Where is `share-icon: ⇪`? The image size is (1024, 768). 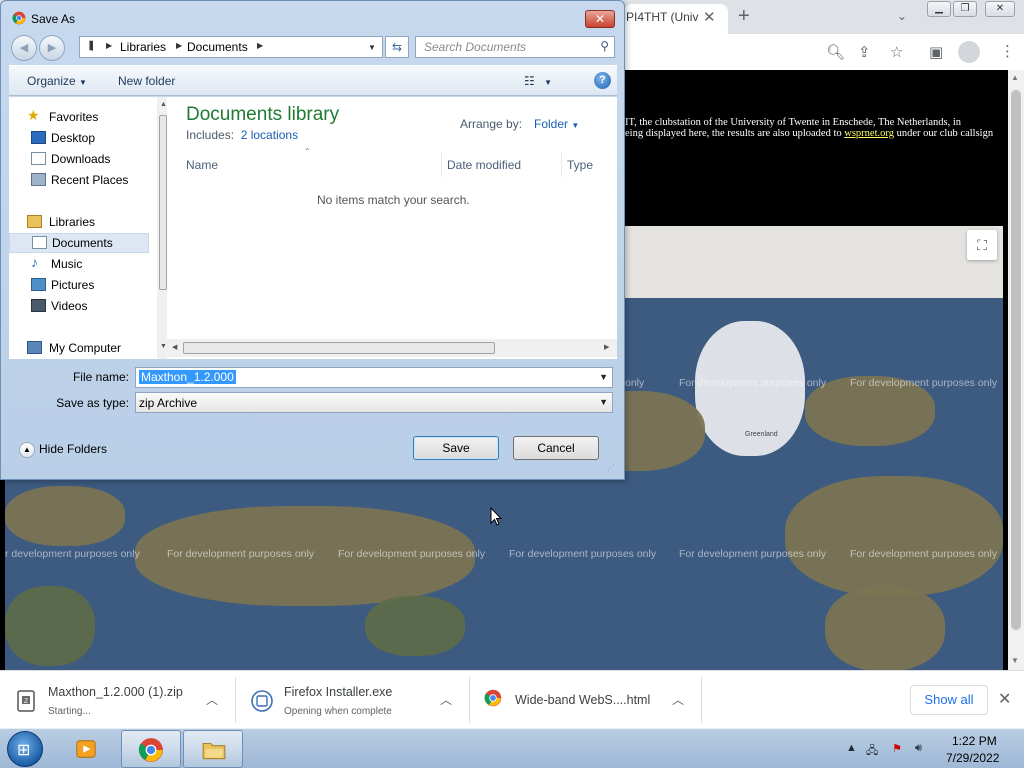 share-icon: ⇪ is located at coordinates (864, 52).